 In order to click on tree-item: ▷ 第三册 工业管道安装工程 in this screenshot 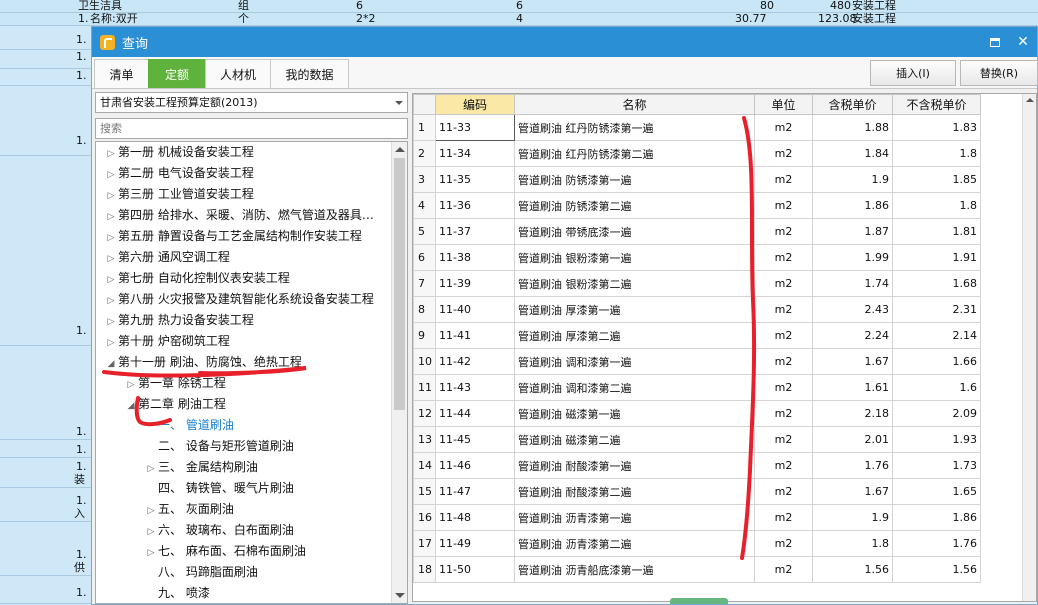, I will do `click(179, 194)`.